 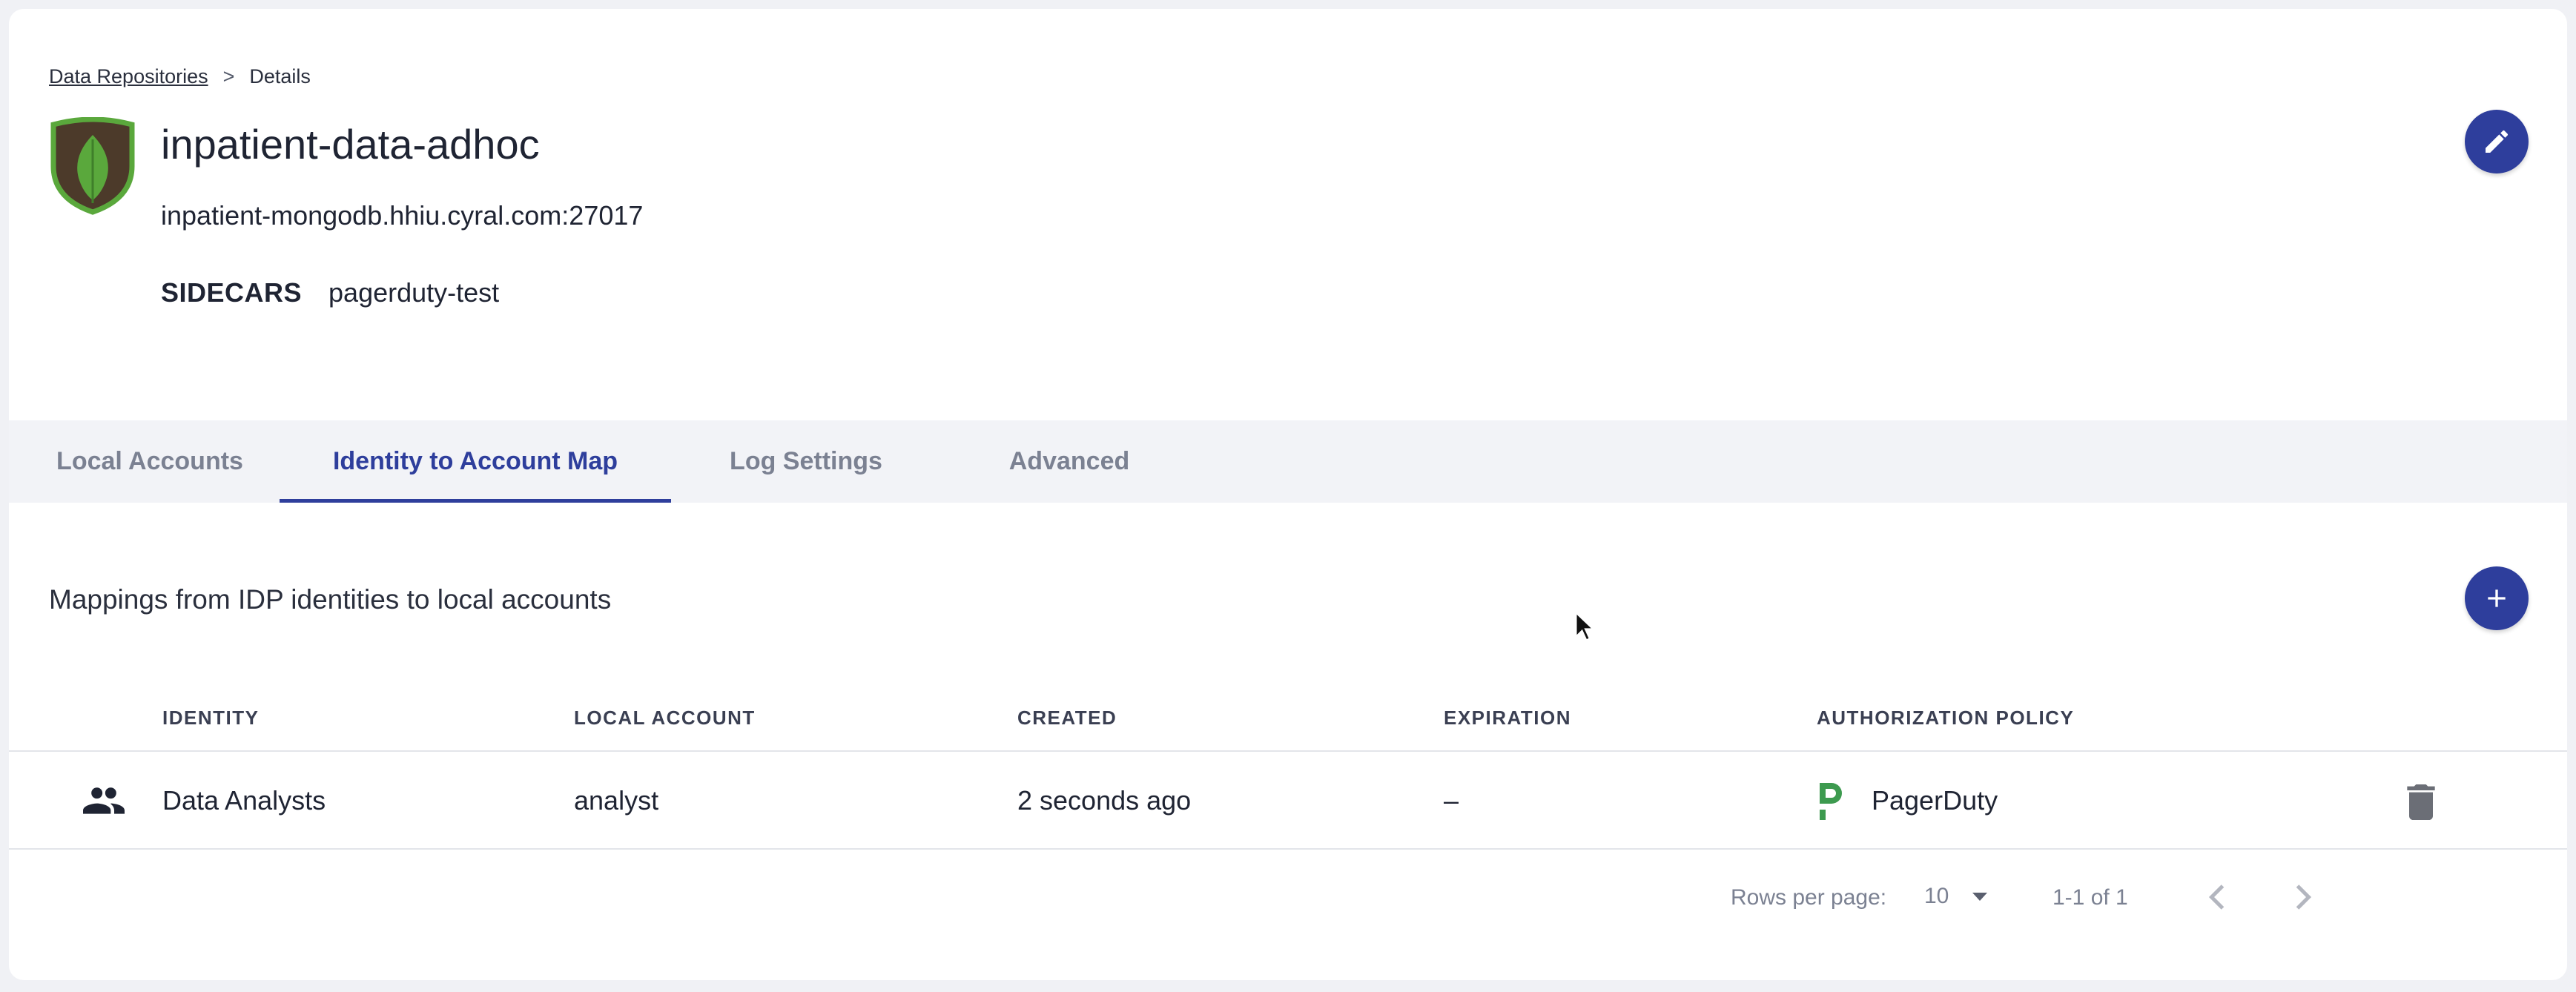 I want to click on chevron-right-icon, so click(x=2303, y=897).